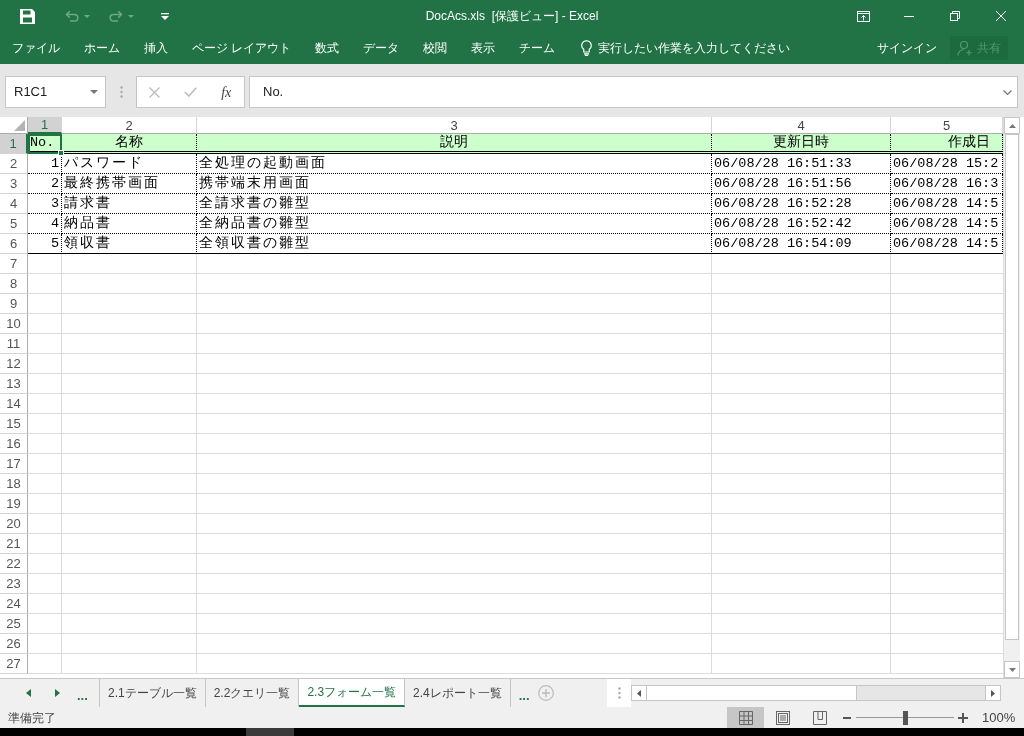 The image size is (1024, 736). What do you see at coordinates (226, 92) in the screenshot?
I see `insert-function-button: fx` at bounding box center [226, 92].